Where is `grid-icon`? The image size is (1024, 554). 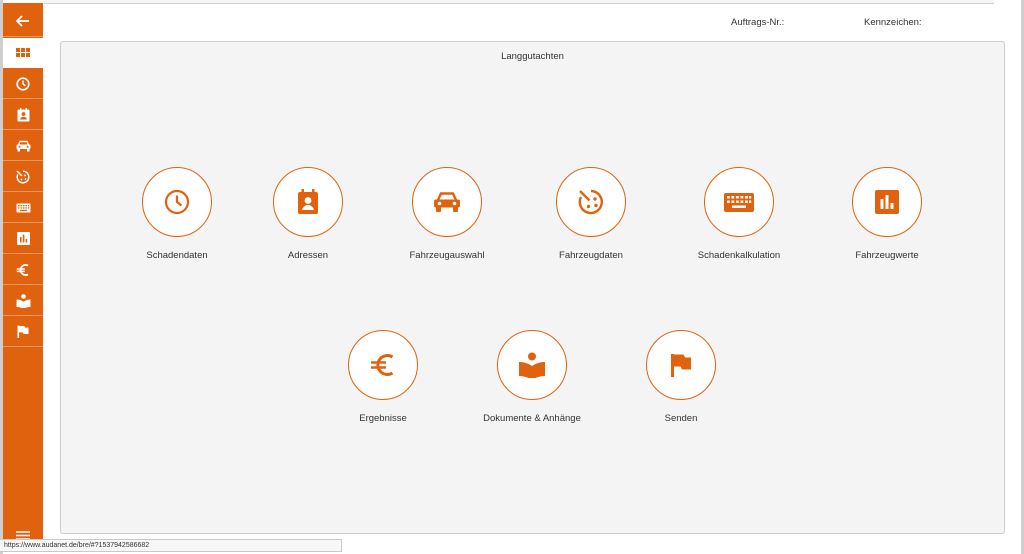 grid-icon is located at coordinates (23, 52).